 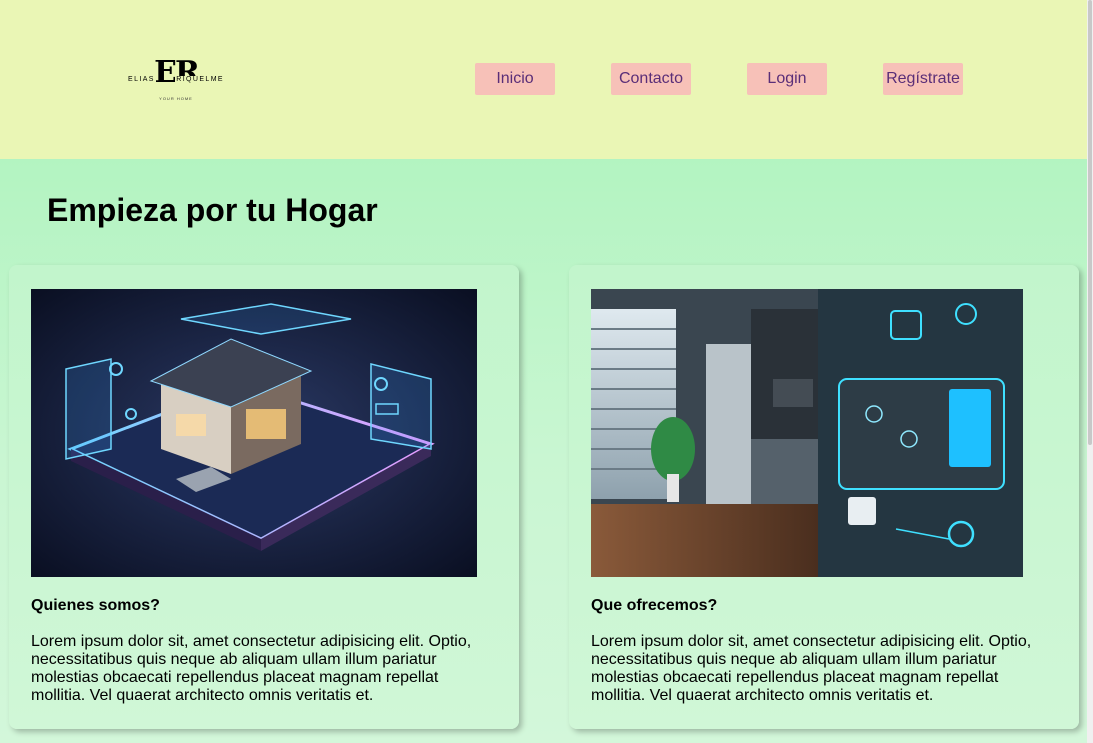 What do you see at coordinates (200, 79) in the screenshot?
I see `logo-last-name: RIQUELME` at bounding box center [200, 79].